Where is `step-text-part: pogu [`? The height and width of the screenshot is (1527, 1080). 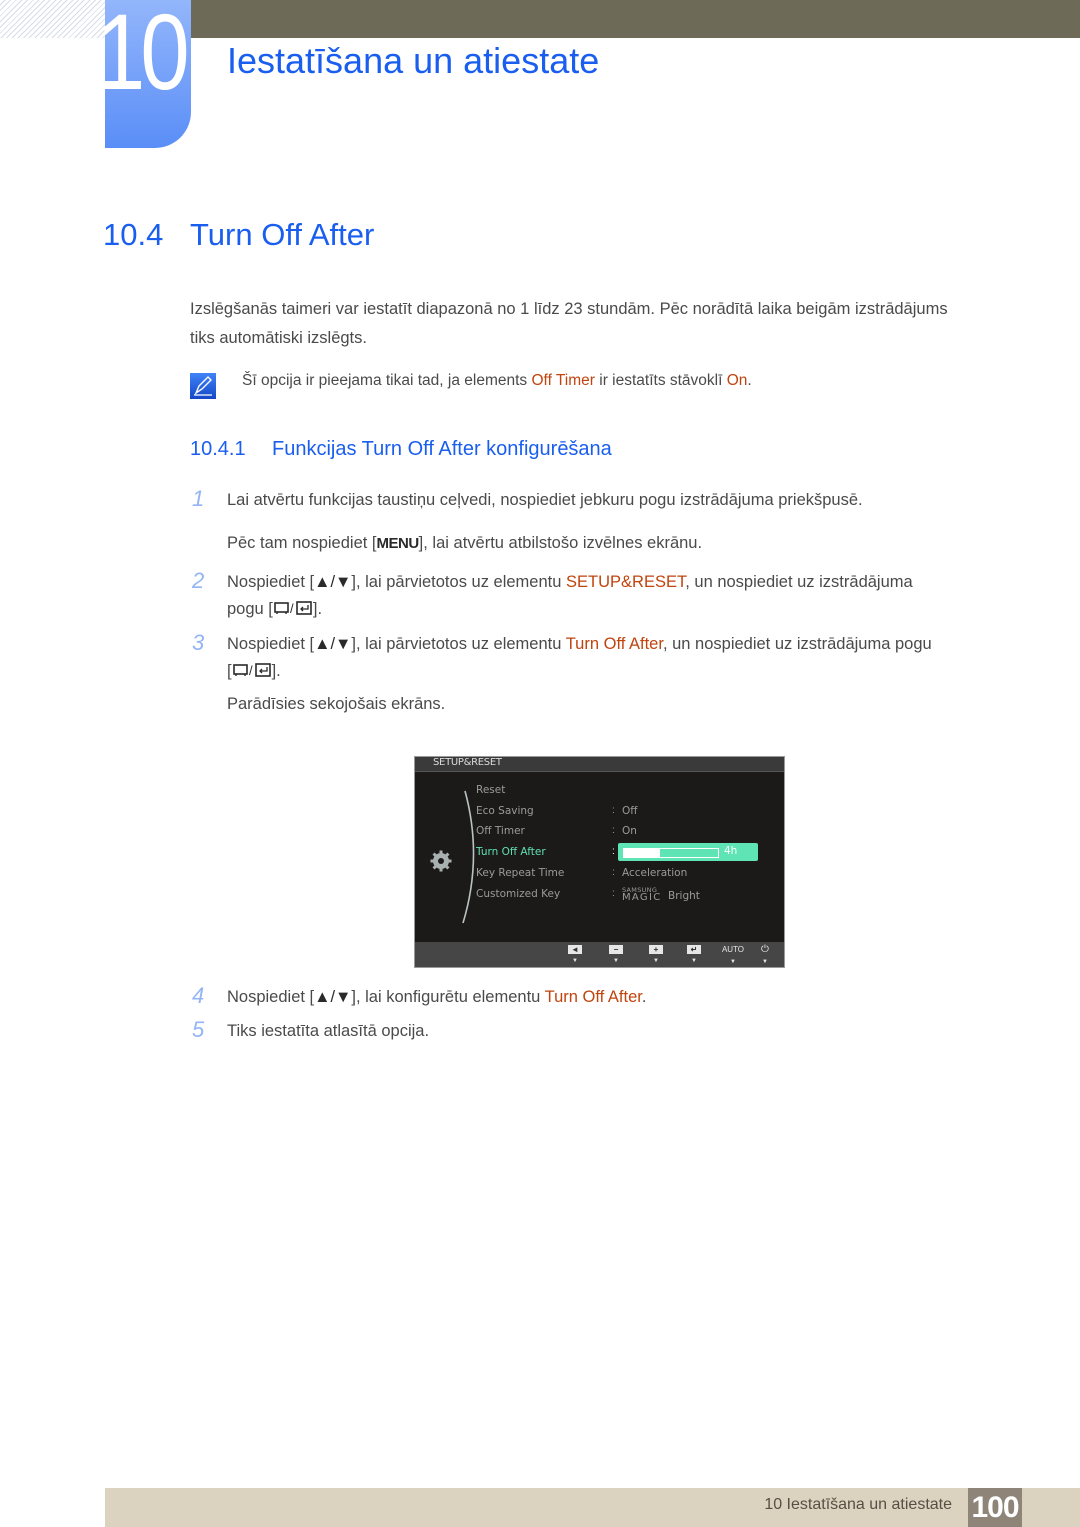
step-text-part: pogu [ is located at coordinates (250, 609).